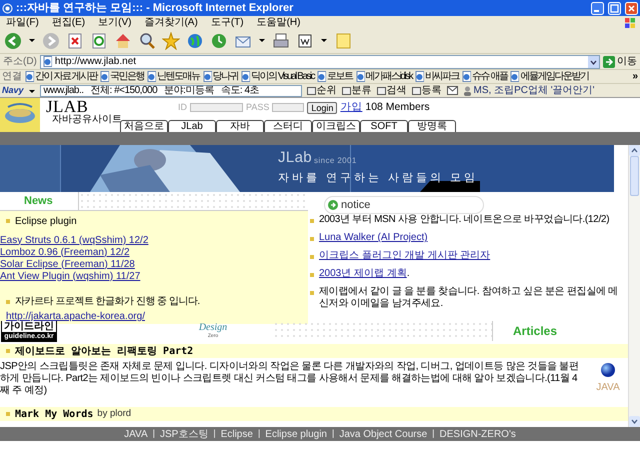 This screenshot has height=463, width=640. Describe the element at coordinates (384, 126) in the screenshot. I see `nav-tab: SOFT` at that location.